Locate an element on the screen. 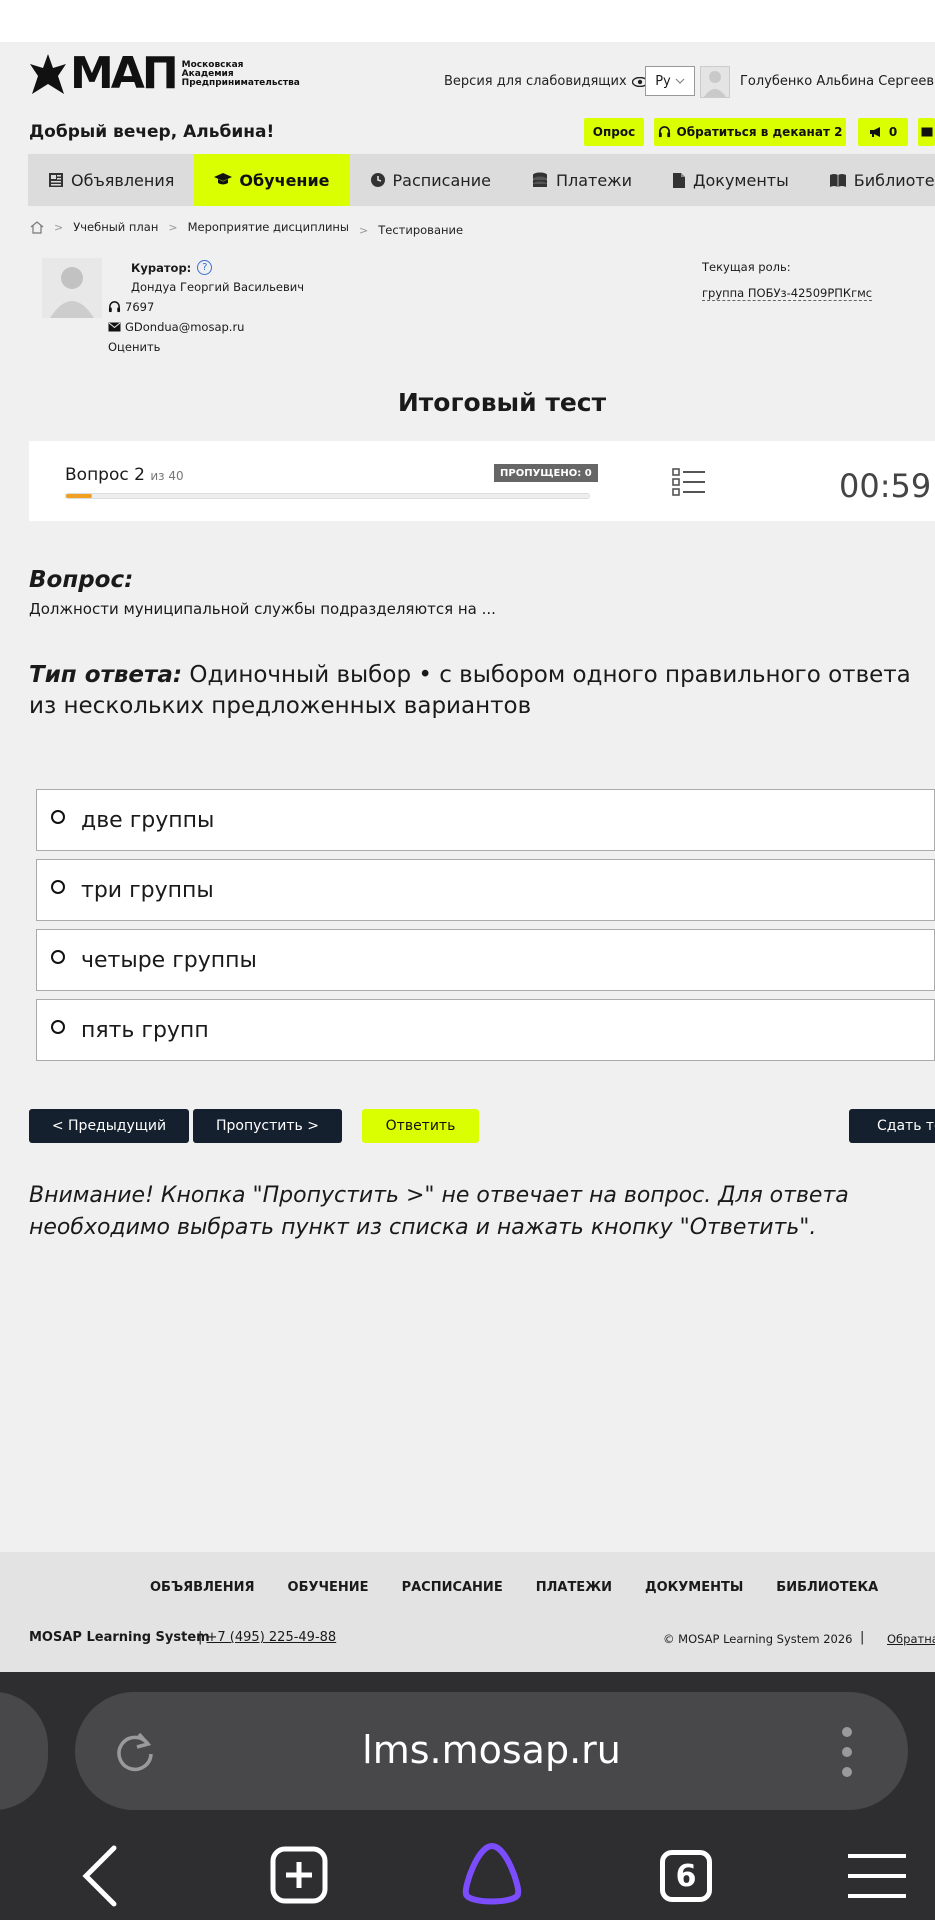  curator-photo is located at coordinates (72, 288).